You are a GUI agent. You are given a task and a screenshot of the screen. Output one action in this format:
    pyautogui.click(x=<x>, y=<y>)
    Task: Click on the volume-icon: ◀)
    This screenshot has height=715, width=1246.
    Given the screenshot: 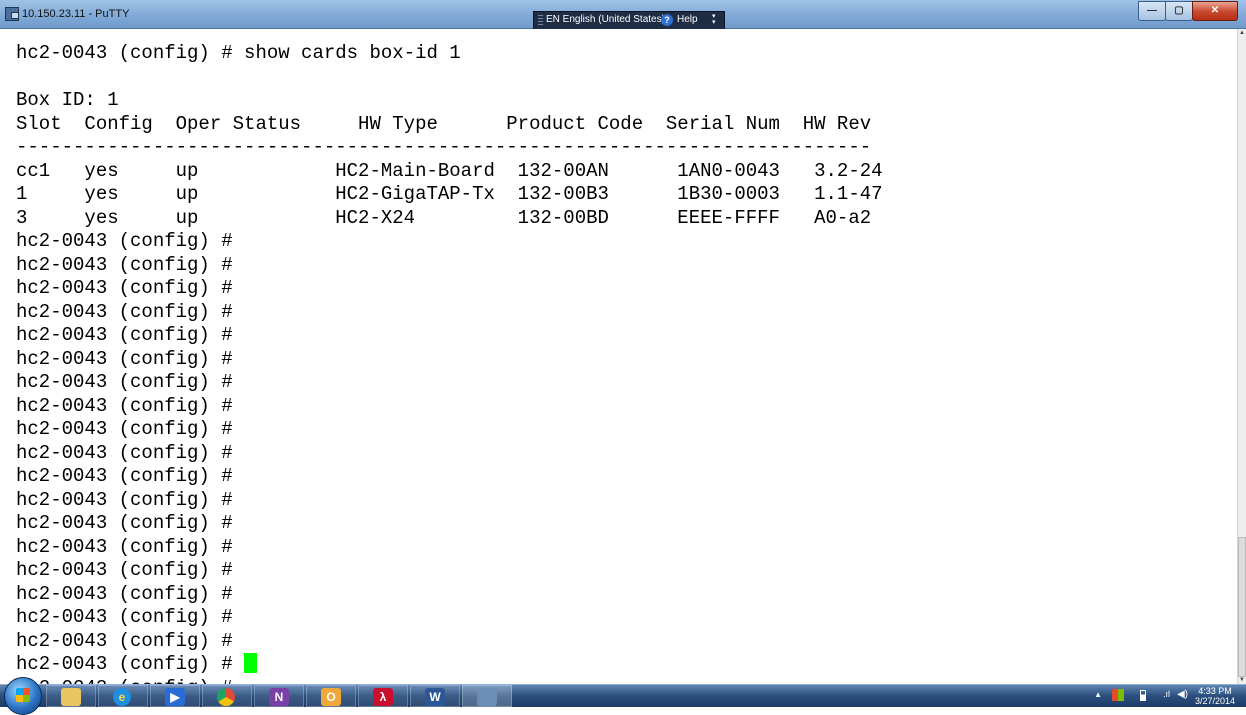 What is the action you would take?
    pyautogui.click(x=1182, y=694)
    